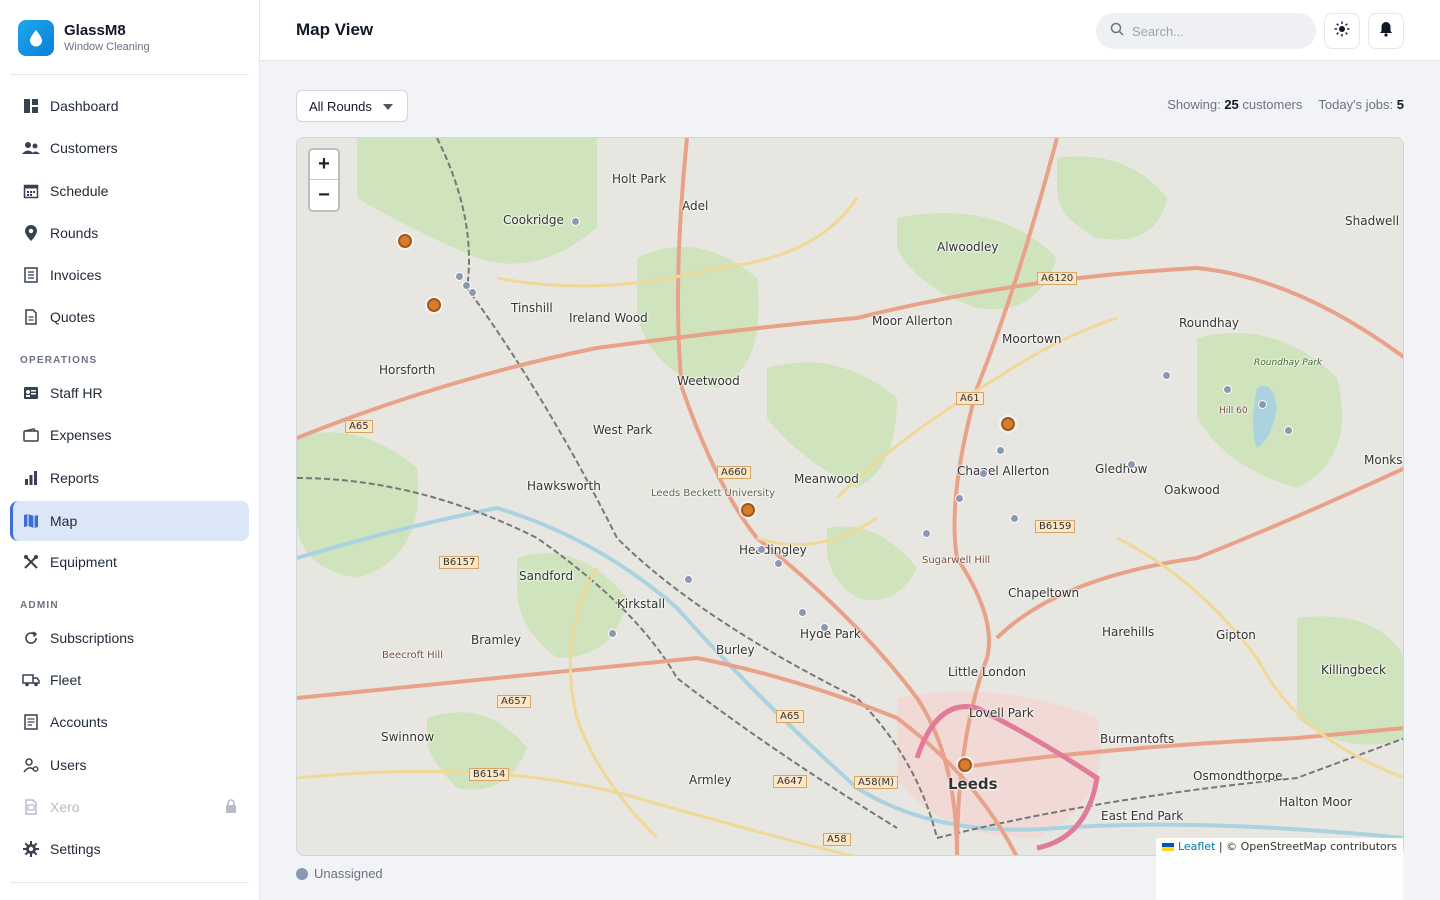 The height and width of the screenshot is (900, 1440). I want to click on nav-label: Staff HR, so click(76, 393).